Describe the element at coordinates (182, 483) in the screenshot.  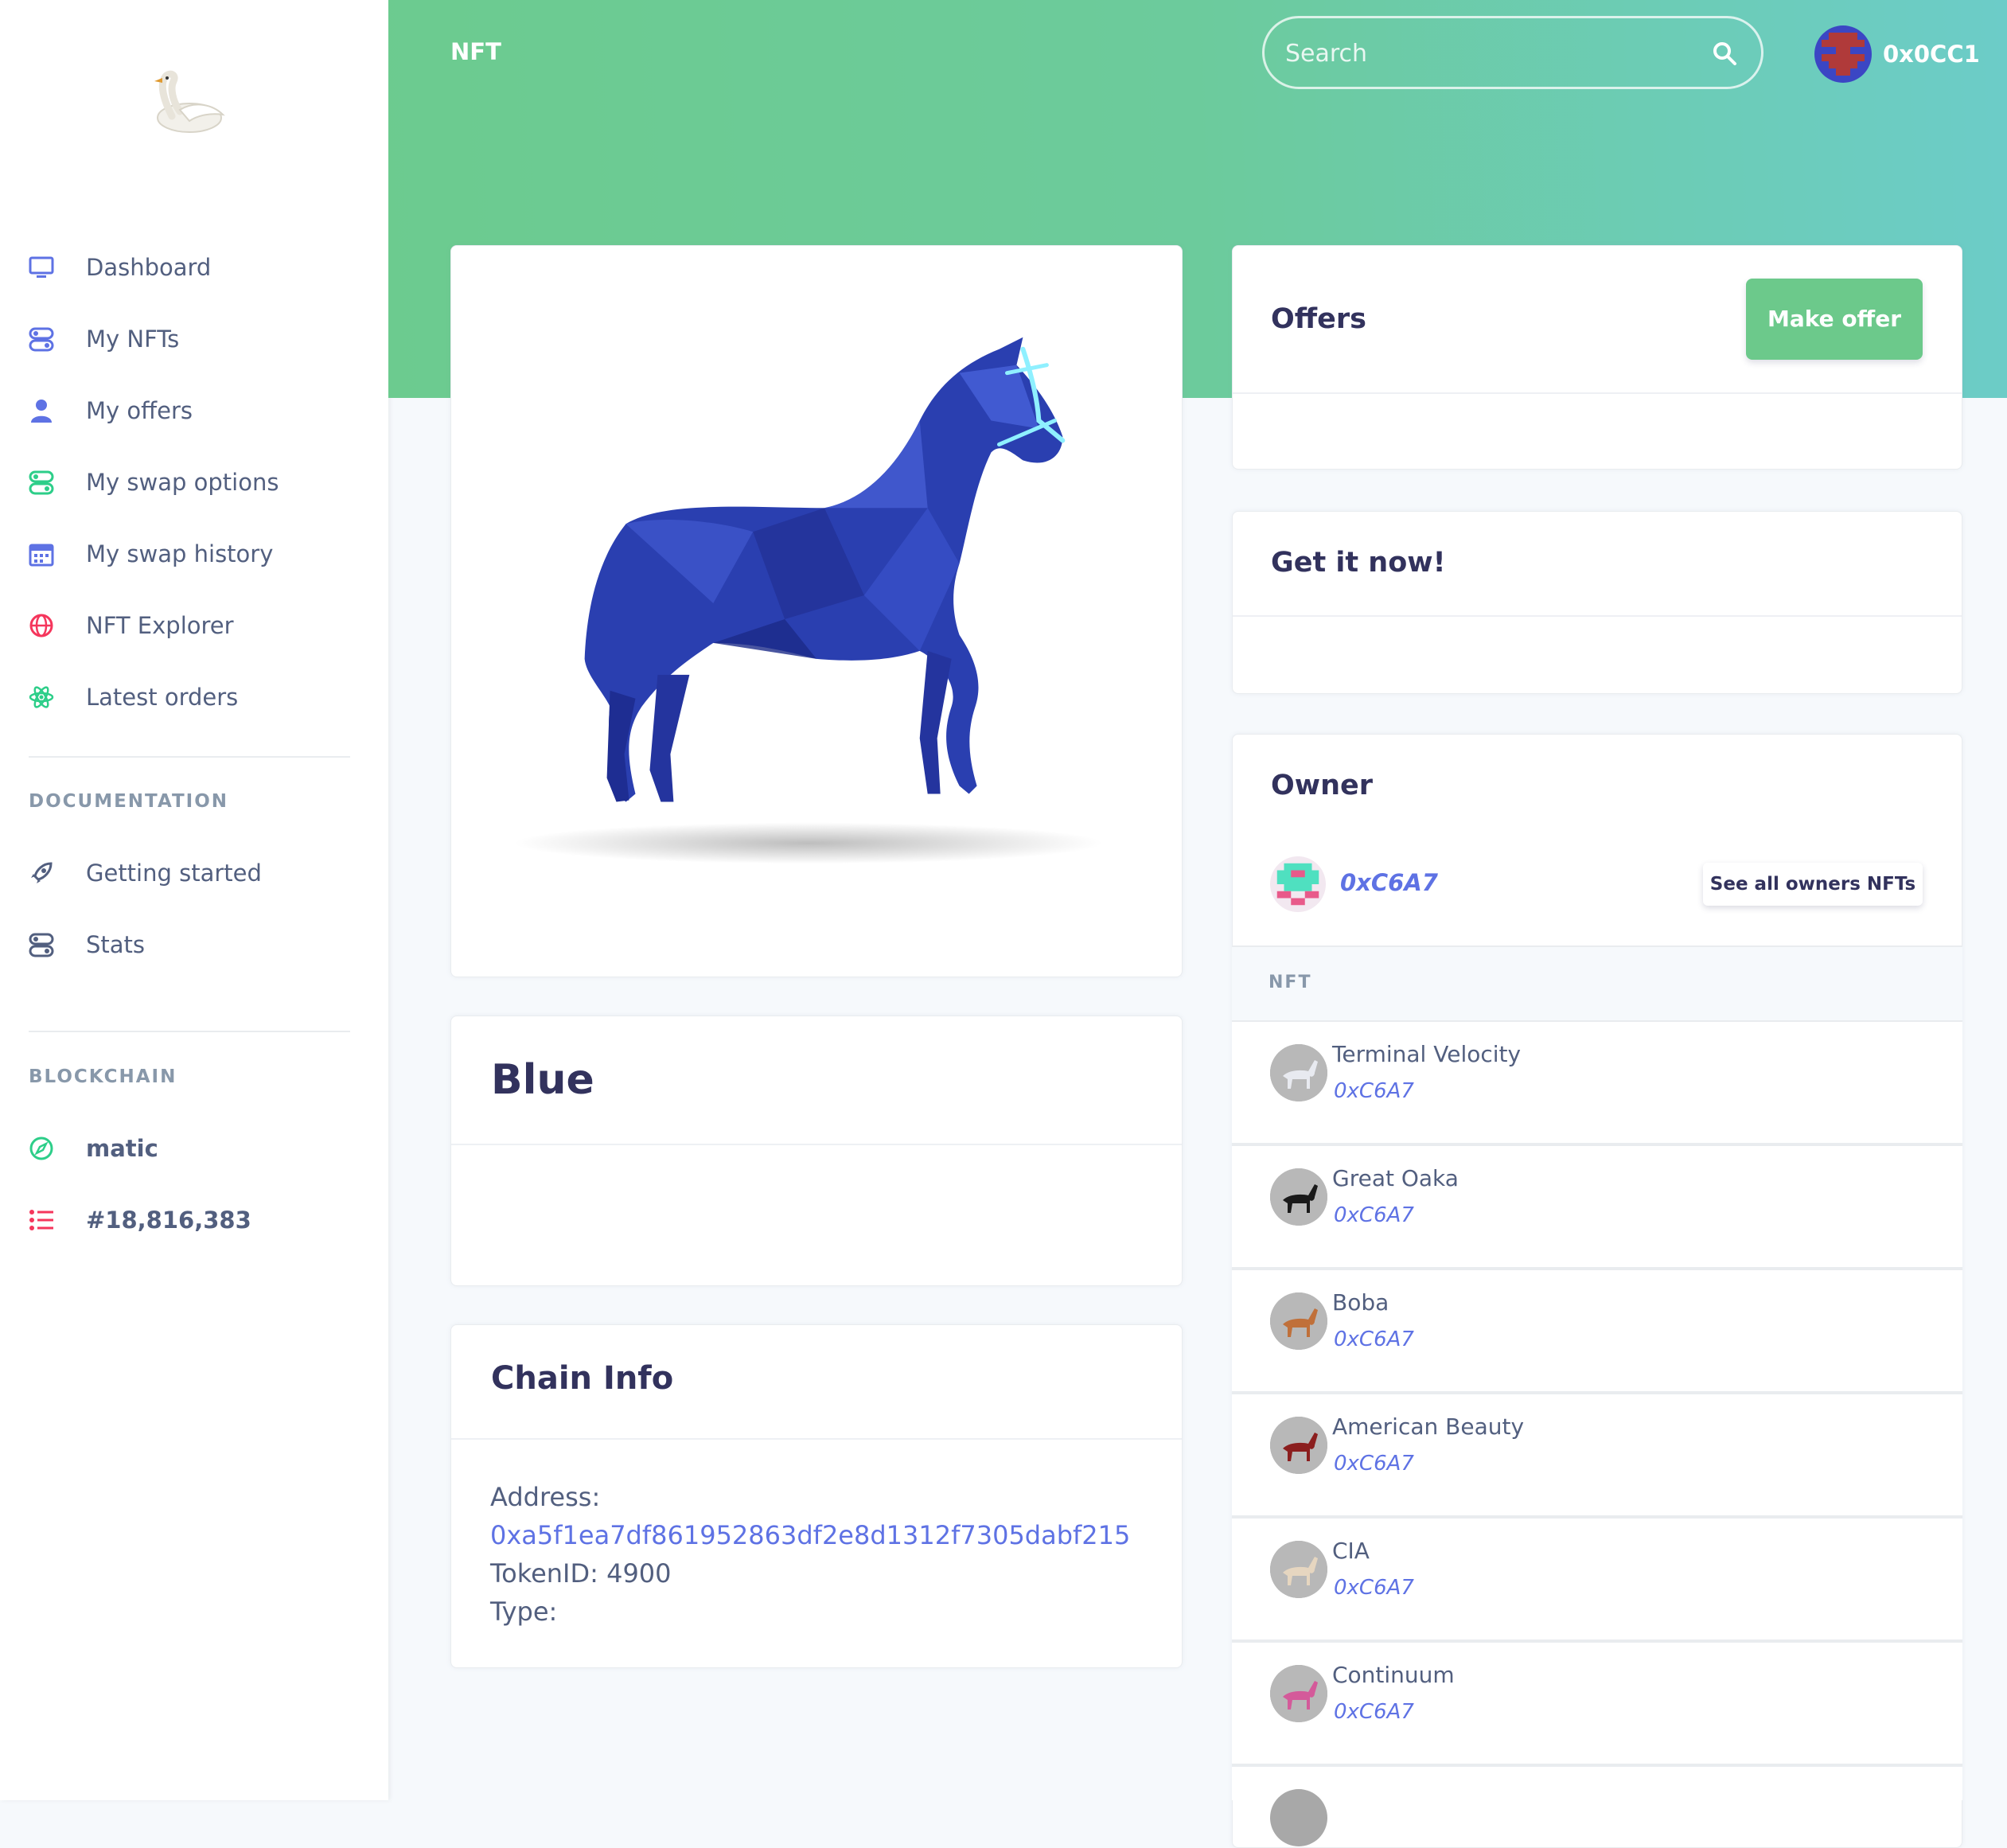
I see `sidebar-item-label: My swap options` at that location.